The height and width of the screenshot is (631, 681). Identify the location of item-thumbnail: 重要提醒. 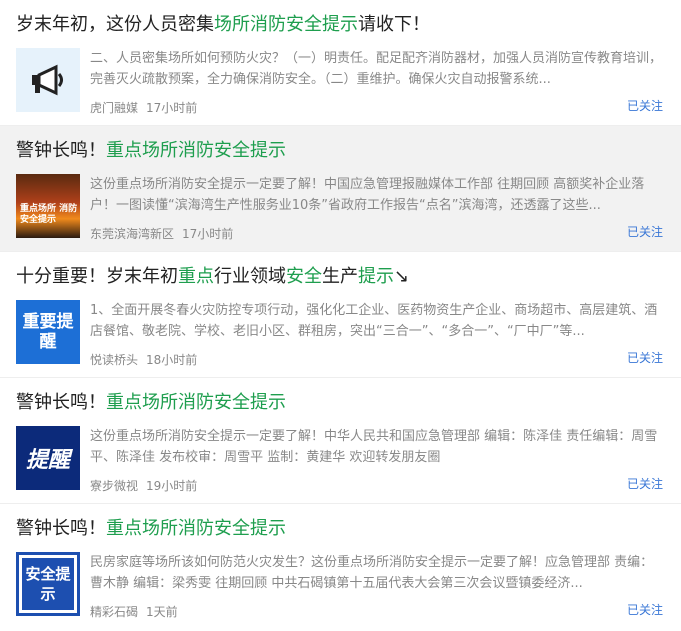
(48, 332).